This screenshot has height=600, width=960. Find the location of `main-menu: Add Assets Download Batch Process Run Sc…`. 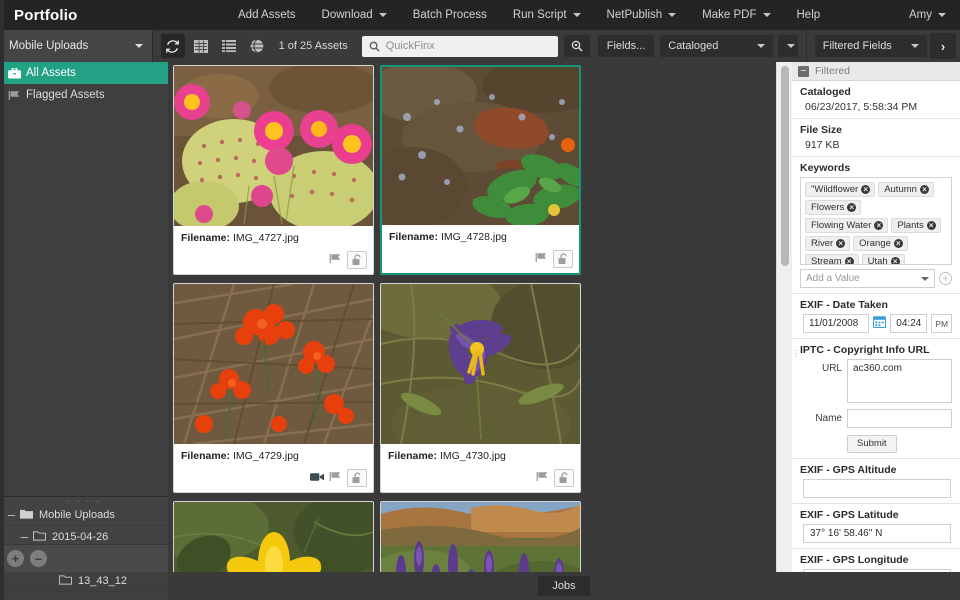

main-menu: Add Assets Download Batch Process Run Sc… is located at coordinates (592, 15).